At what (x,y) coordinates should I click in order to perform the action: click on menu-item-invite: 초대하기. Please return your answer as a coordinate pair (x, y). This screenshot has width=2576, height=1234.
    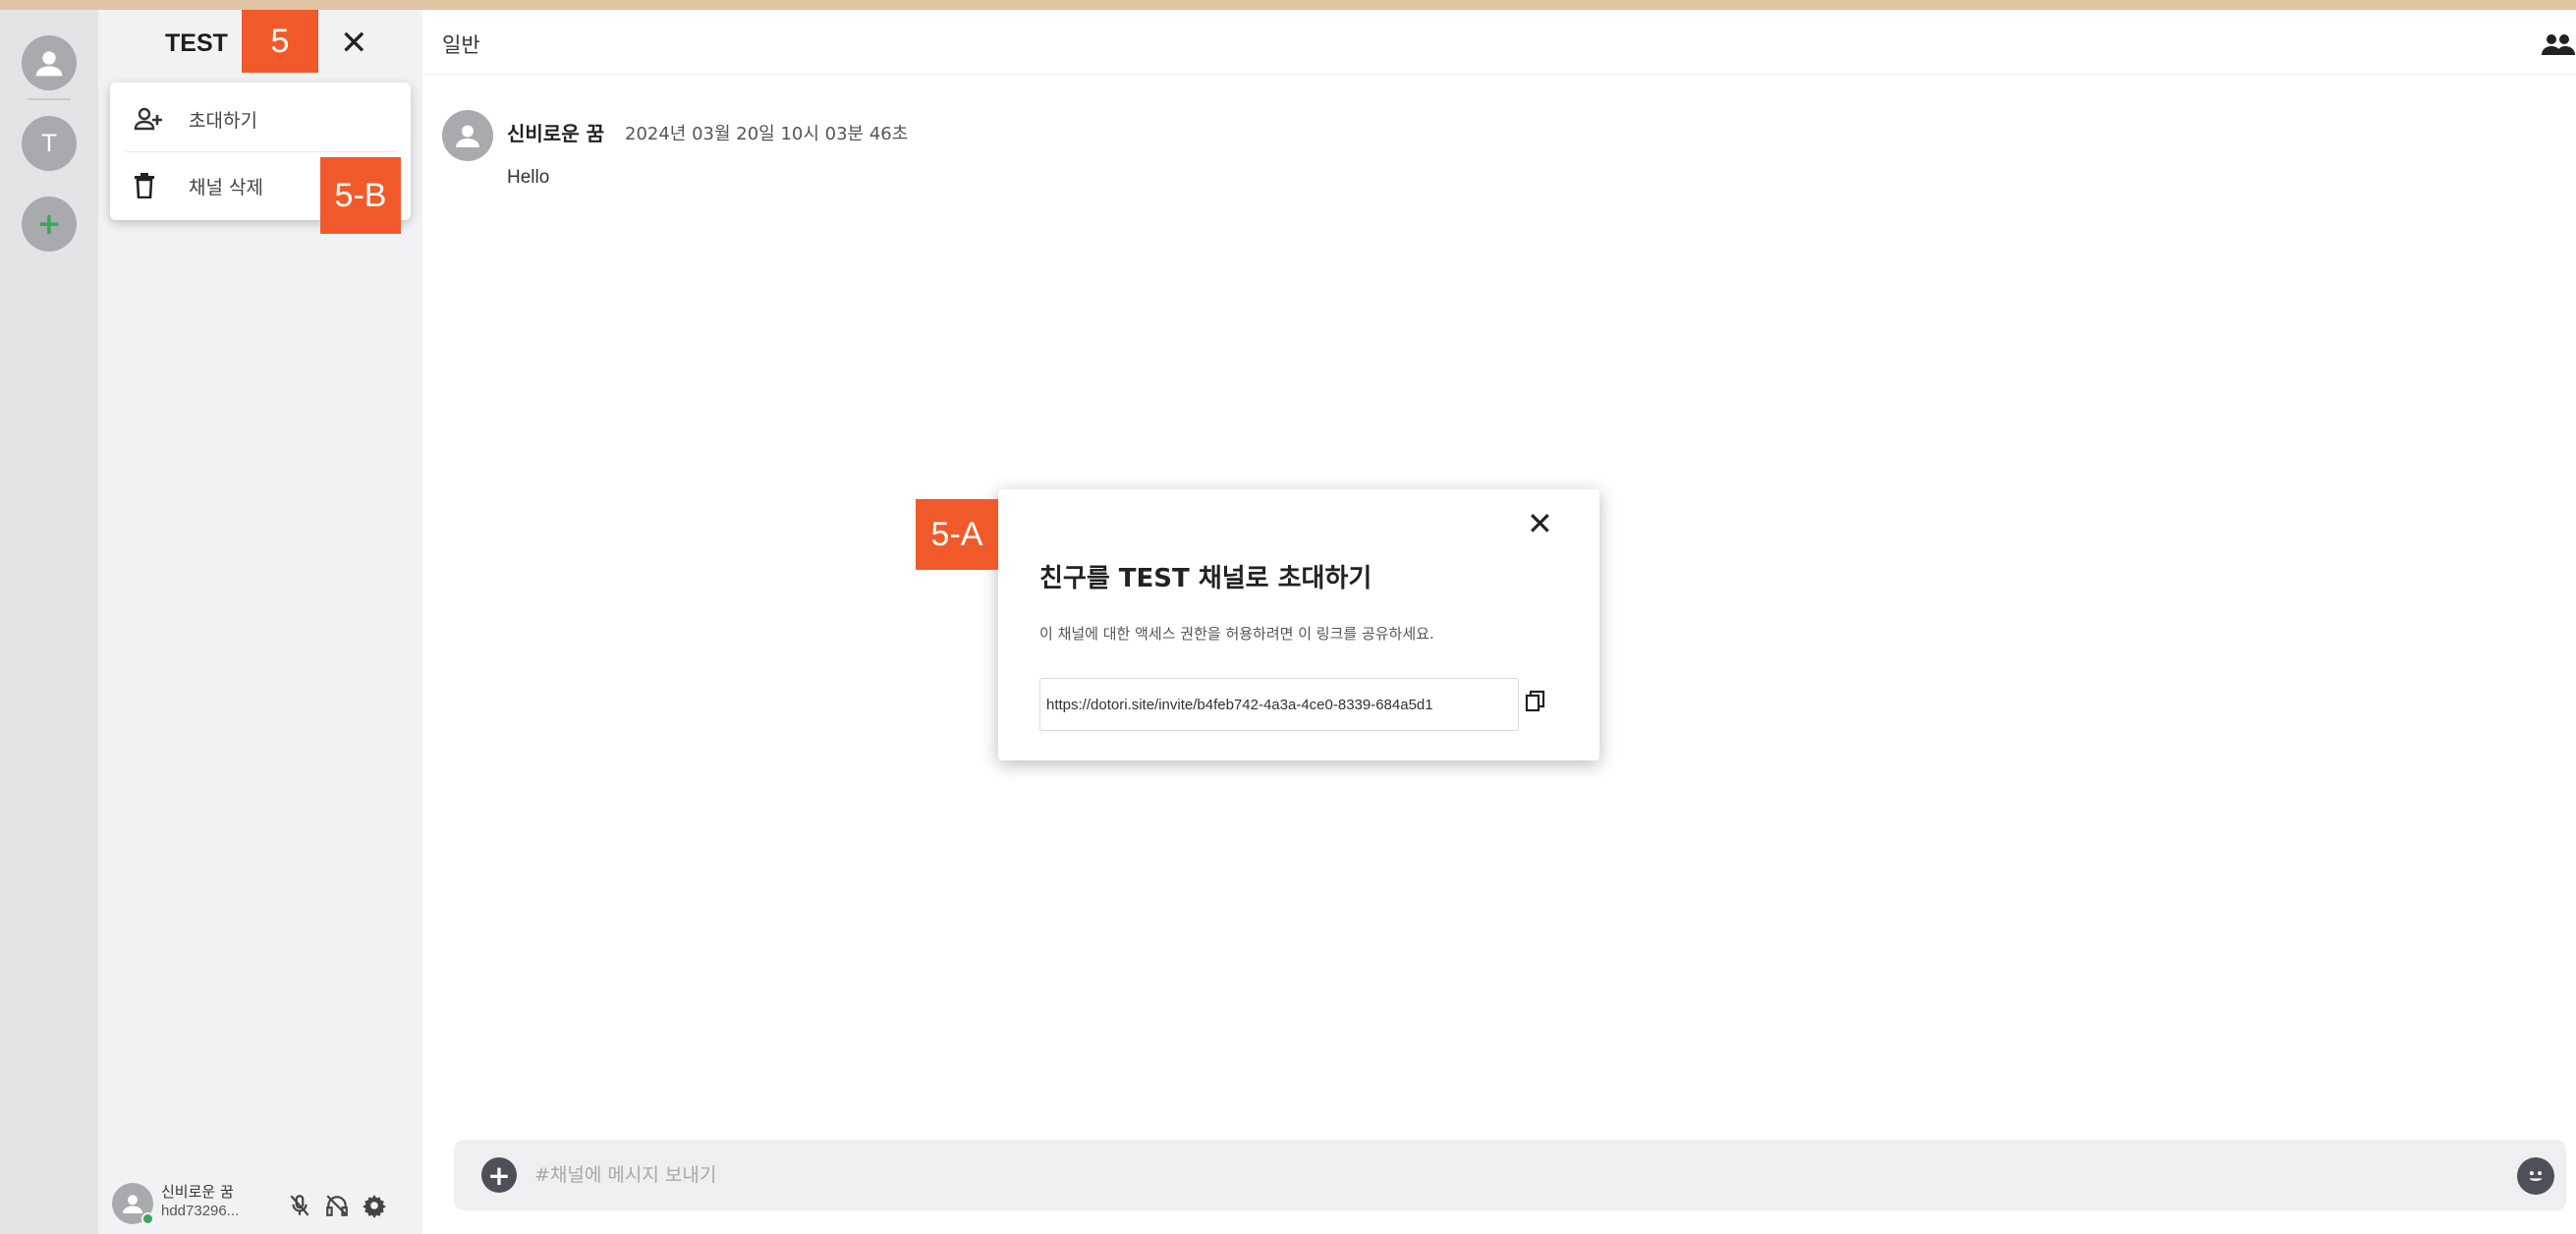
    Looking at the image, I should click on (260, 118).